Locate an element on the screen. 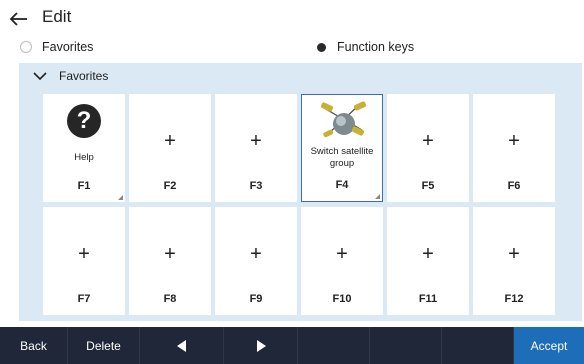 This screenshot has width=584, height=364. previous-button is located at coordinates (182, 345).